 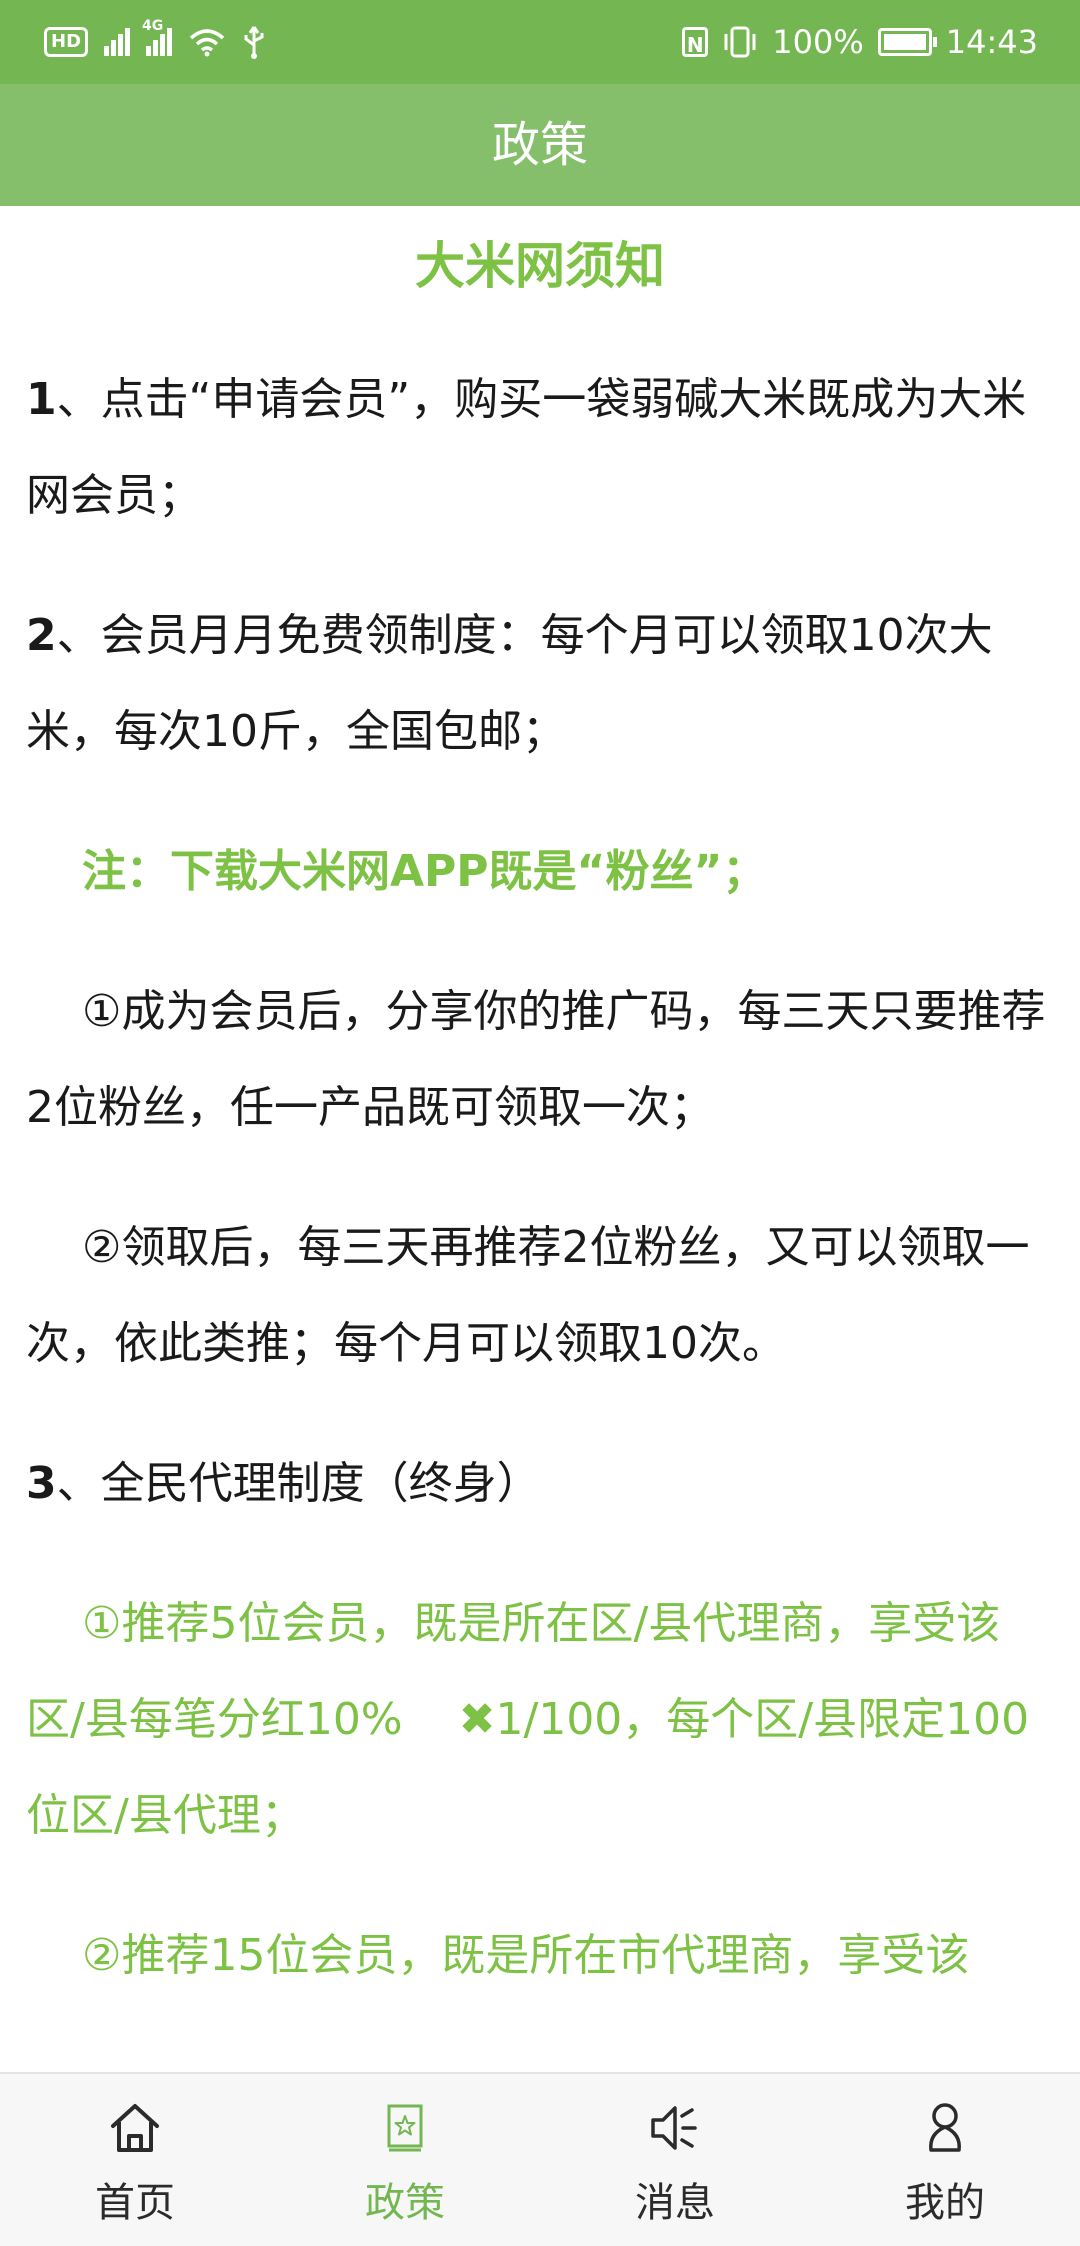 What do you see at coordinates (405, 2128) in the screenshot?
I see `policy-icon` at bounding box center [405, 2128].